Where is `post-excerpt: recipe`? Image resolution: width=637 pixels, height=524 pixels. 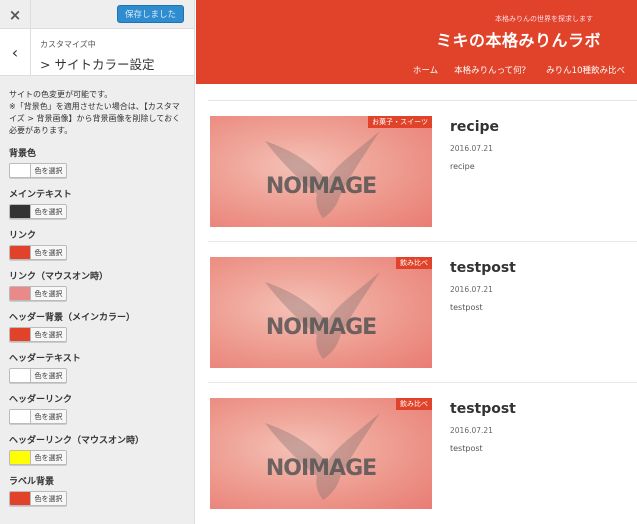
post-excerpt: recipe is located at coordinates (462, 166).